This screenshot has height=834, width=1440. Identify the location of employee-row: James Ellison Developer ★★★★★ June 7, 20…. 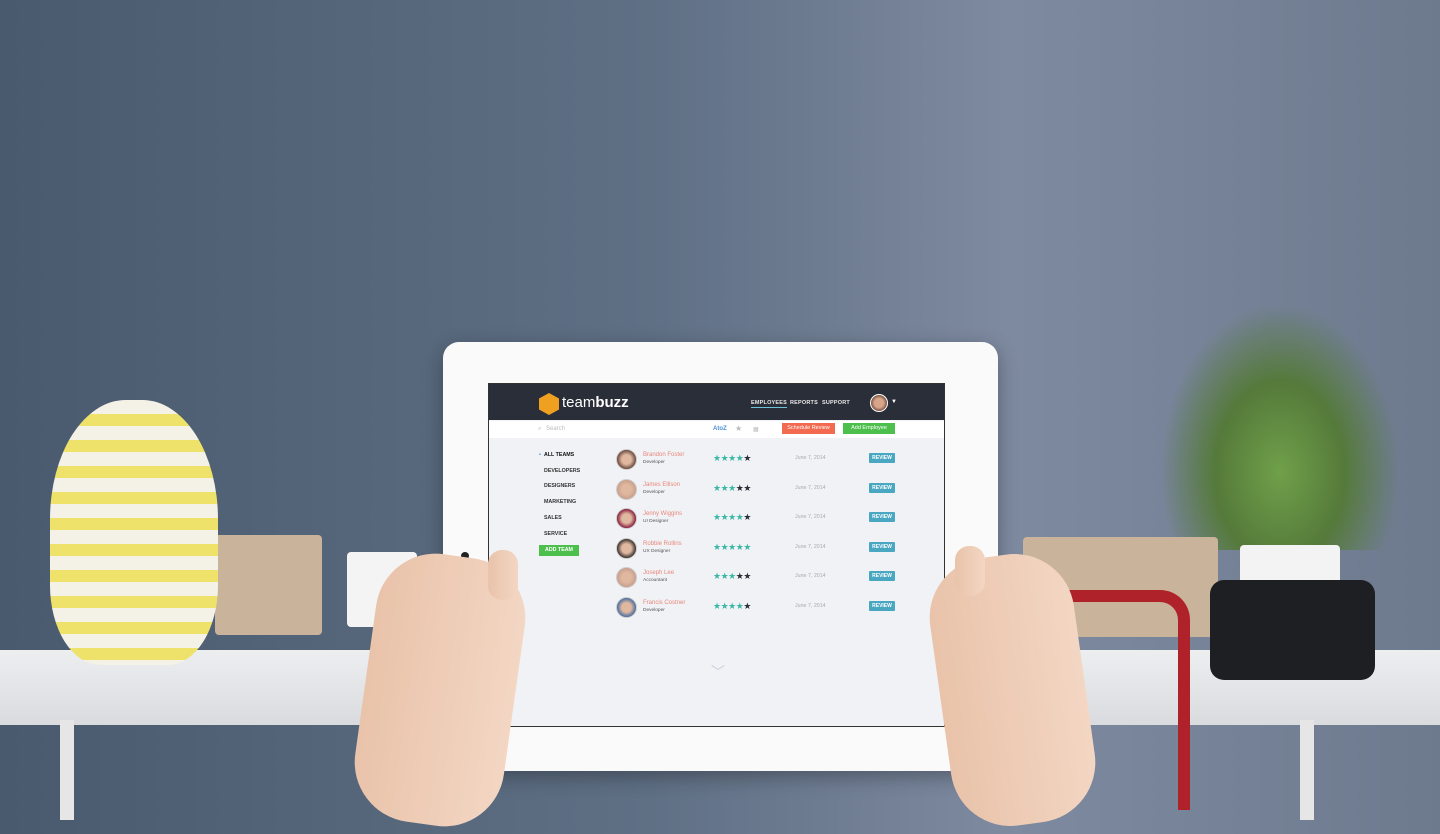
(760, 489).